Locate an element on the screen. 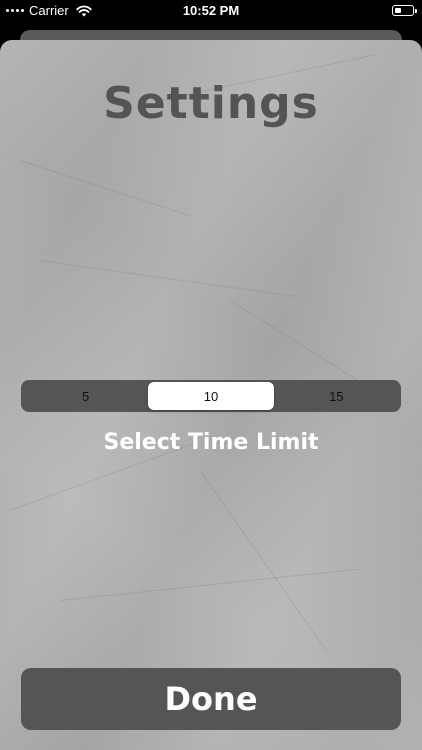  segment-10: 10 is located at coordinates (211, 396).